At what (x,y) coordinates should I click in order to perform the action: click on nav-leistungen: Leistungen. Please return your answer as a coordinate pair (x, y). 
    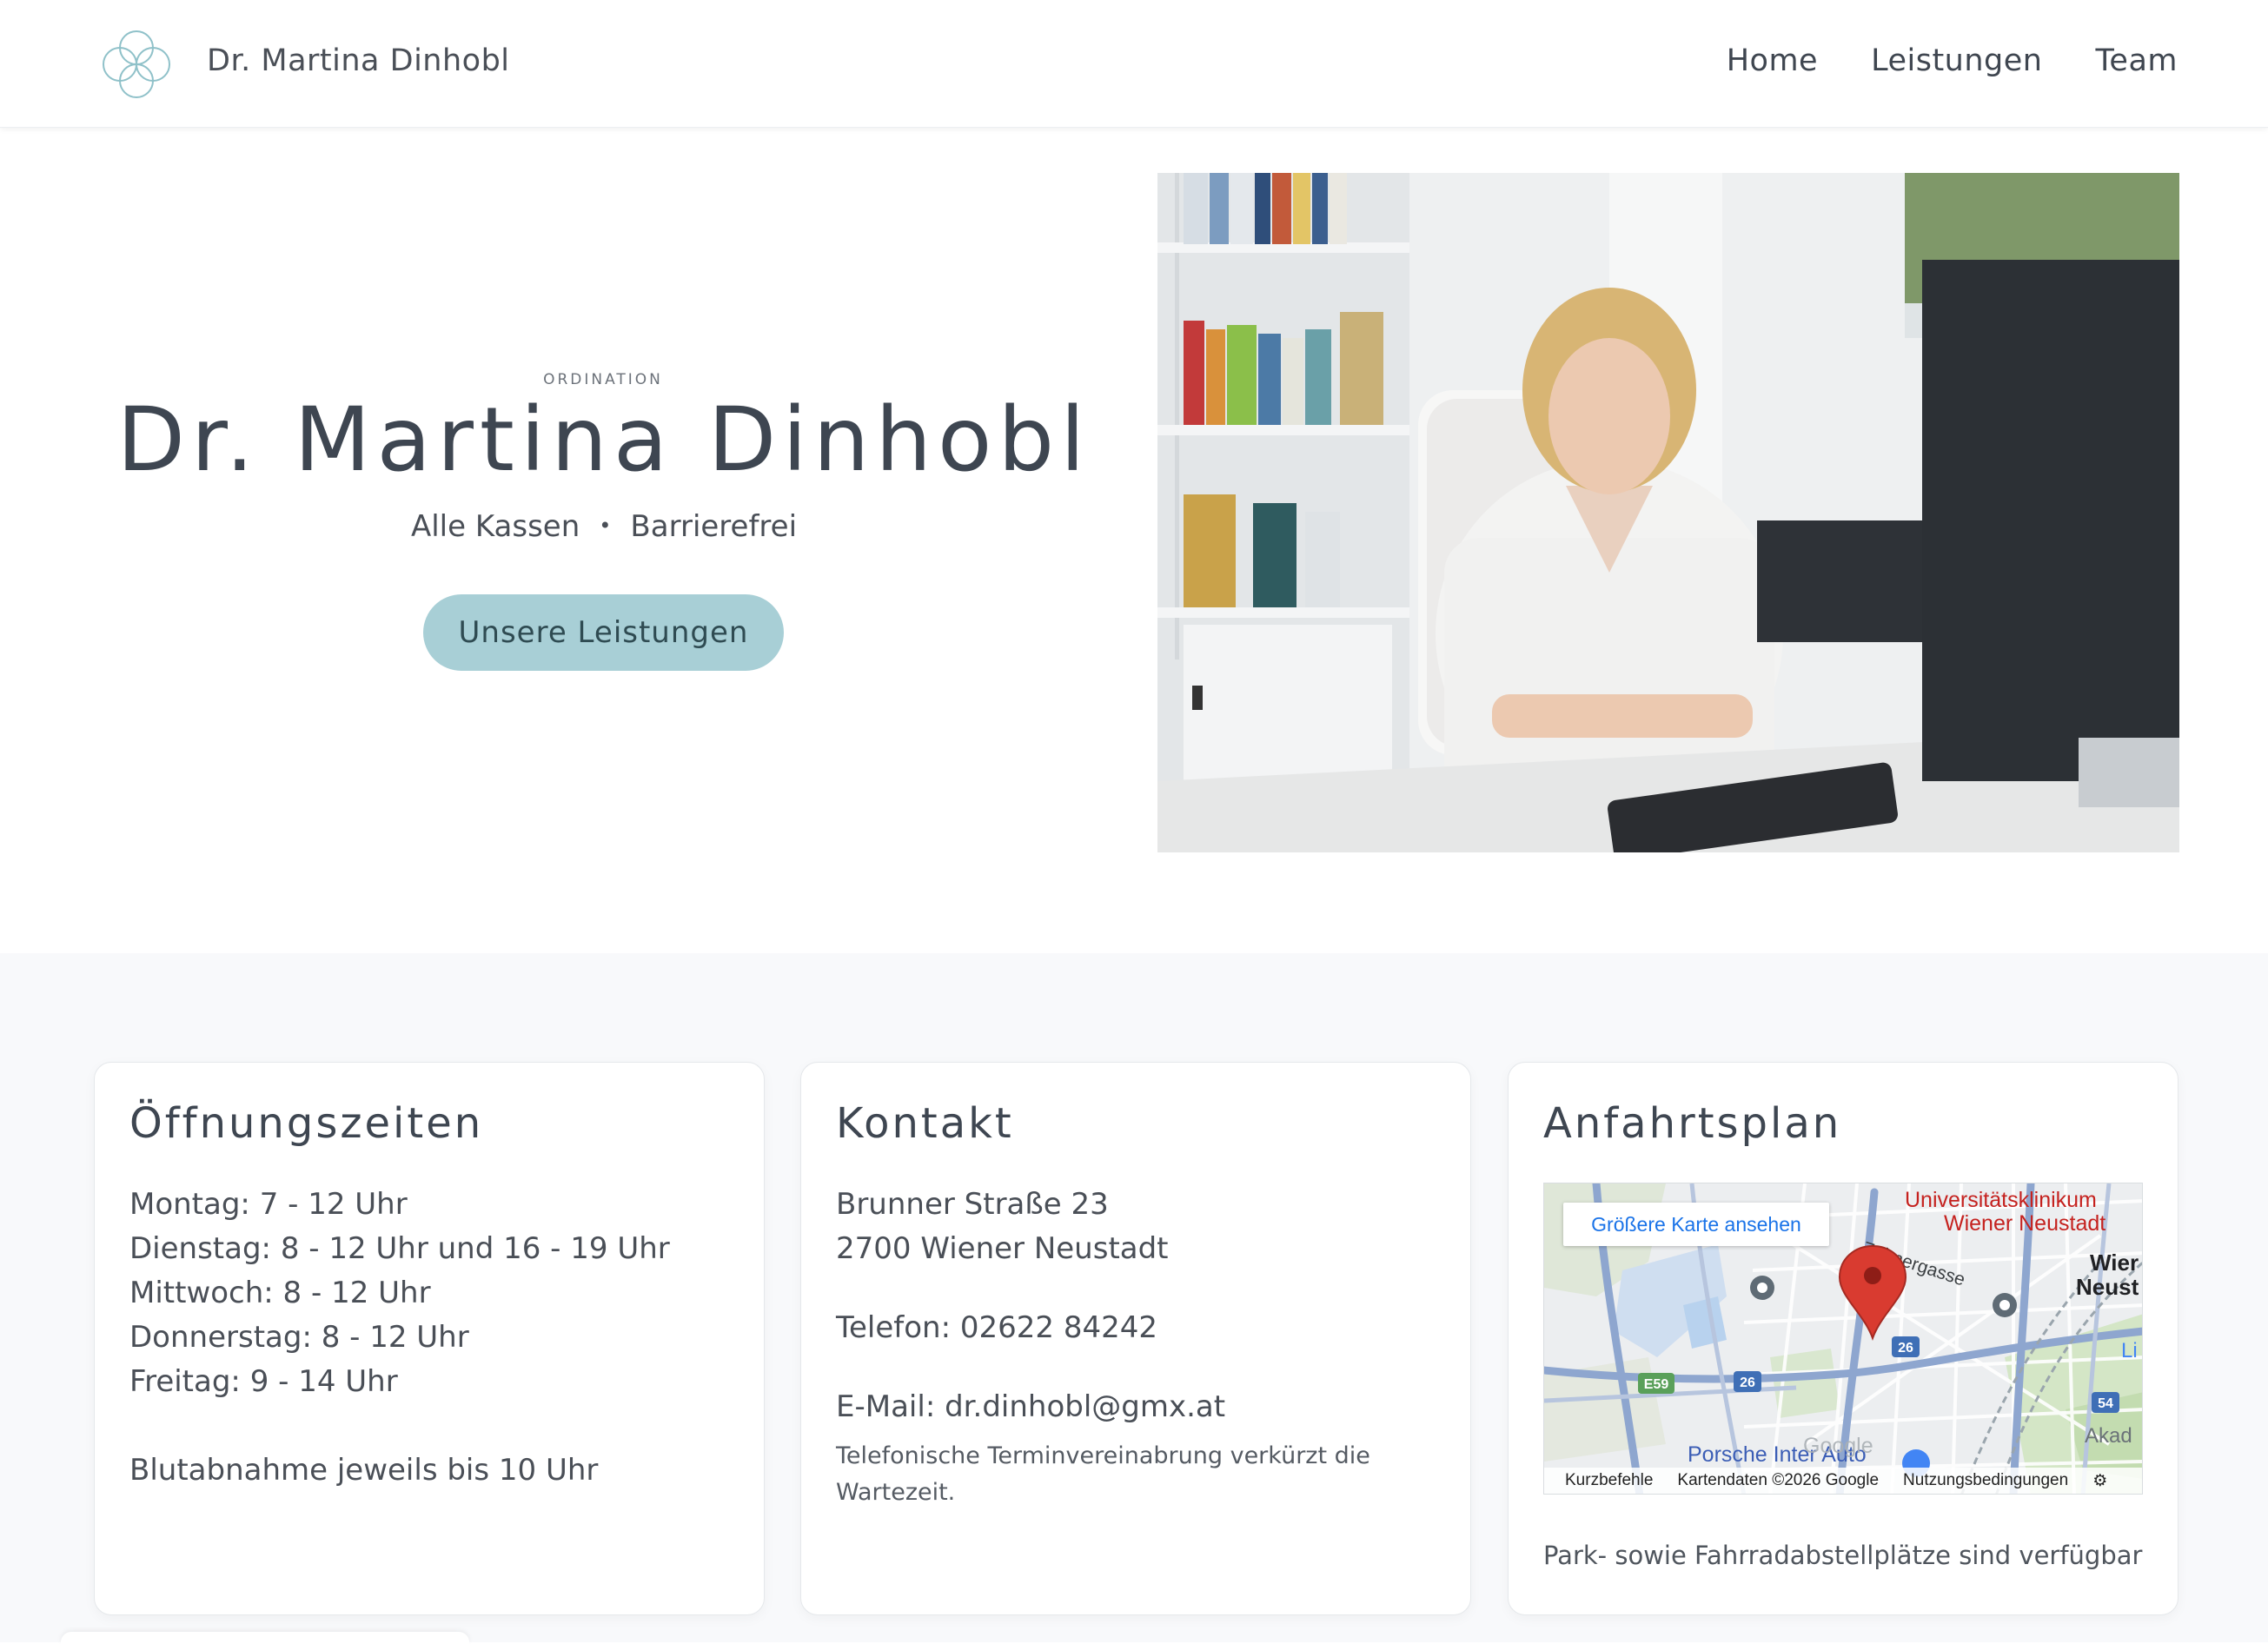
    Looking at the image, I should click on (1956, 60).